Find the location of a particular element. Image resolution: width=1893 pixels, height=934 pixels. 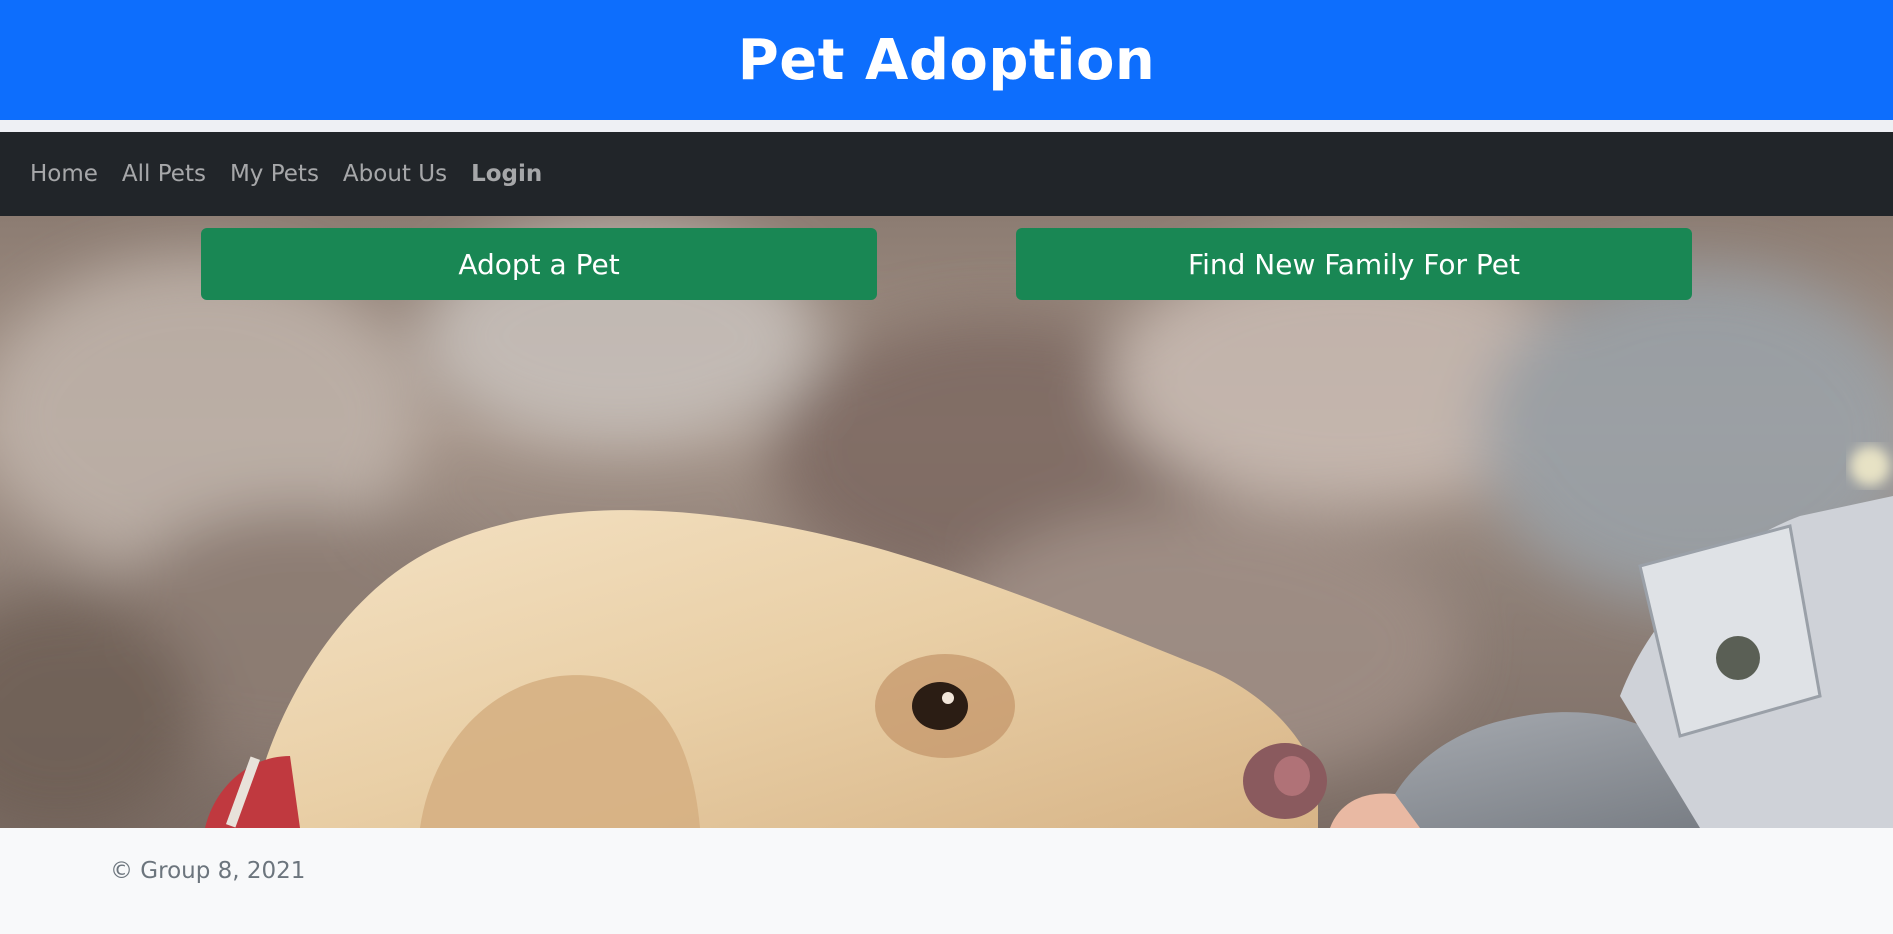

find-new-family-button: Find New Family For Pet is located at coordinates (1354, 264).